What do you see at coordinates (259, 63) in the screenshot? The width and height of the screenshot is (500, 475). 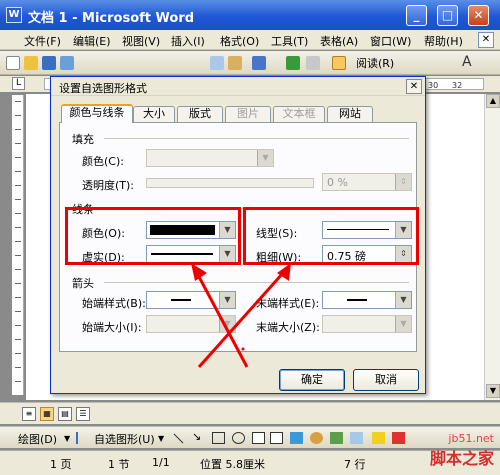 I see `undo-icon` at bounding box center [259, 63].